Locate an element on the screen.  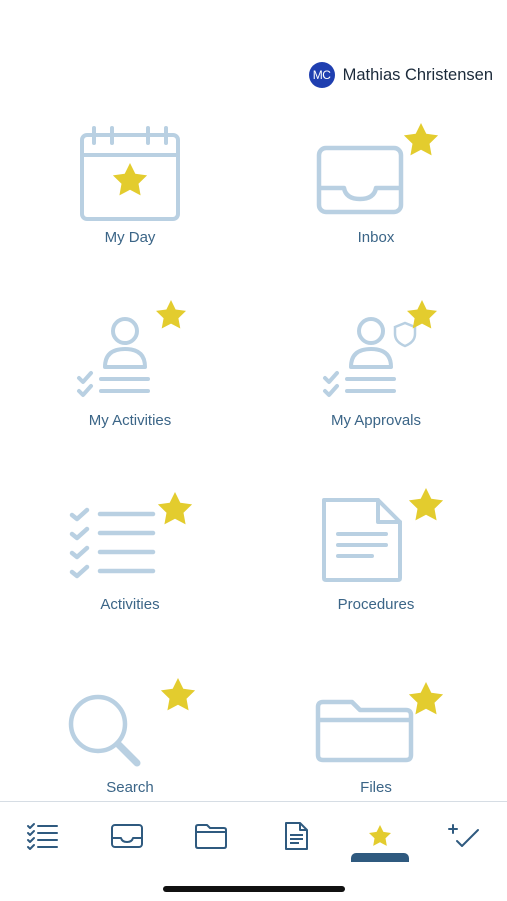
magnifier-icon is located at coordinates (132, 722).